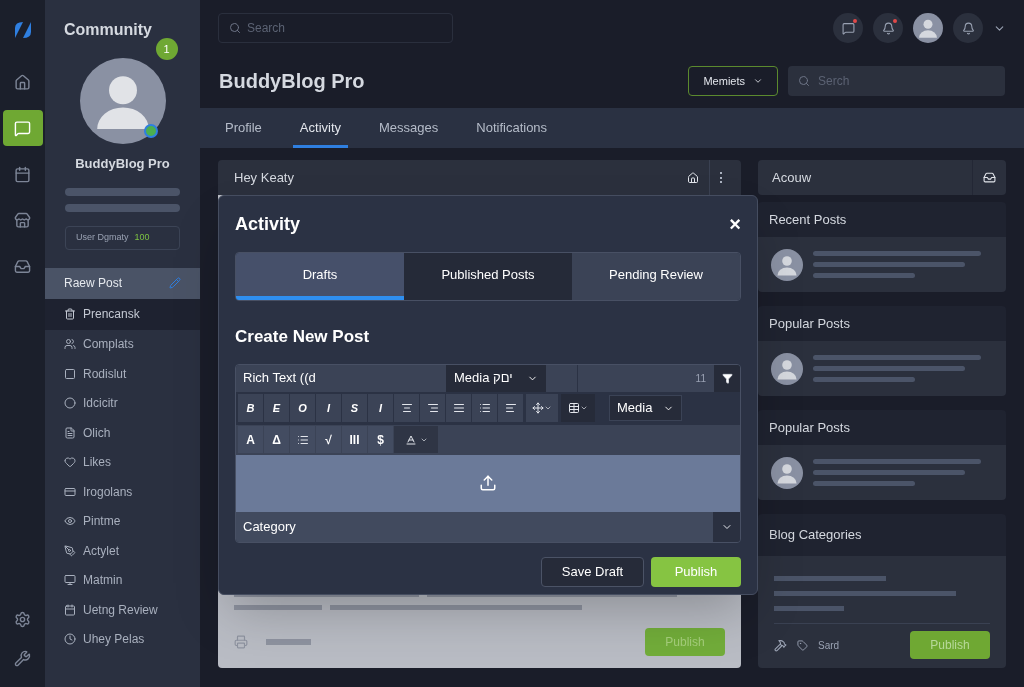  I want to click on users-icon, so click(70, 344).